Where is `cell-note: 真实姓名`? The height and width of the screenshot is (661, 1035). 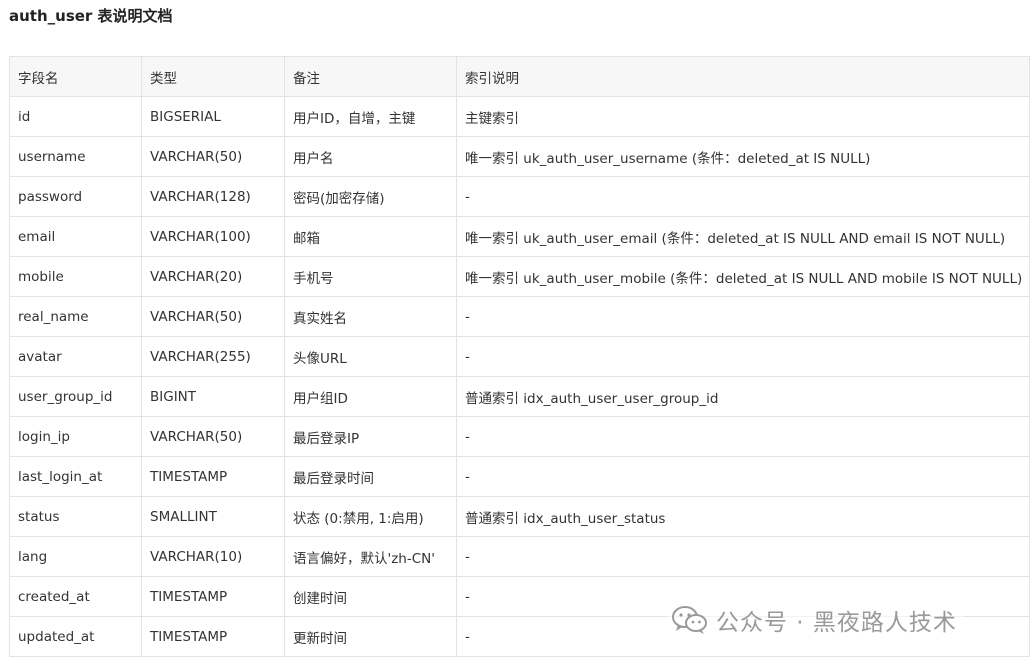 cell-note: 真实姓名 is located at coordinates (370, 316).